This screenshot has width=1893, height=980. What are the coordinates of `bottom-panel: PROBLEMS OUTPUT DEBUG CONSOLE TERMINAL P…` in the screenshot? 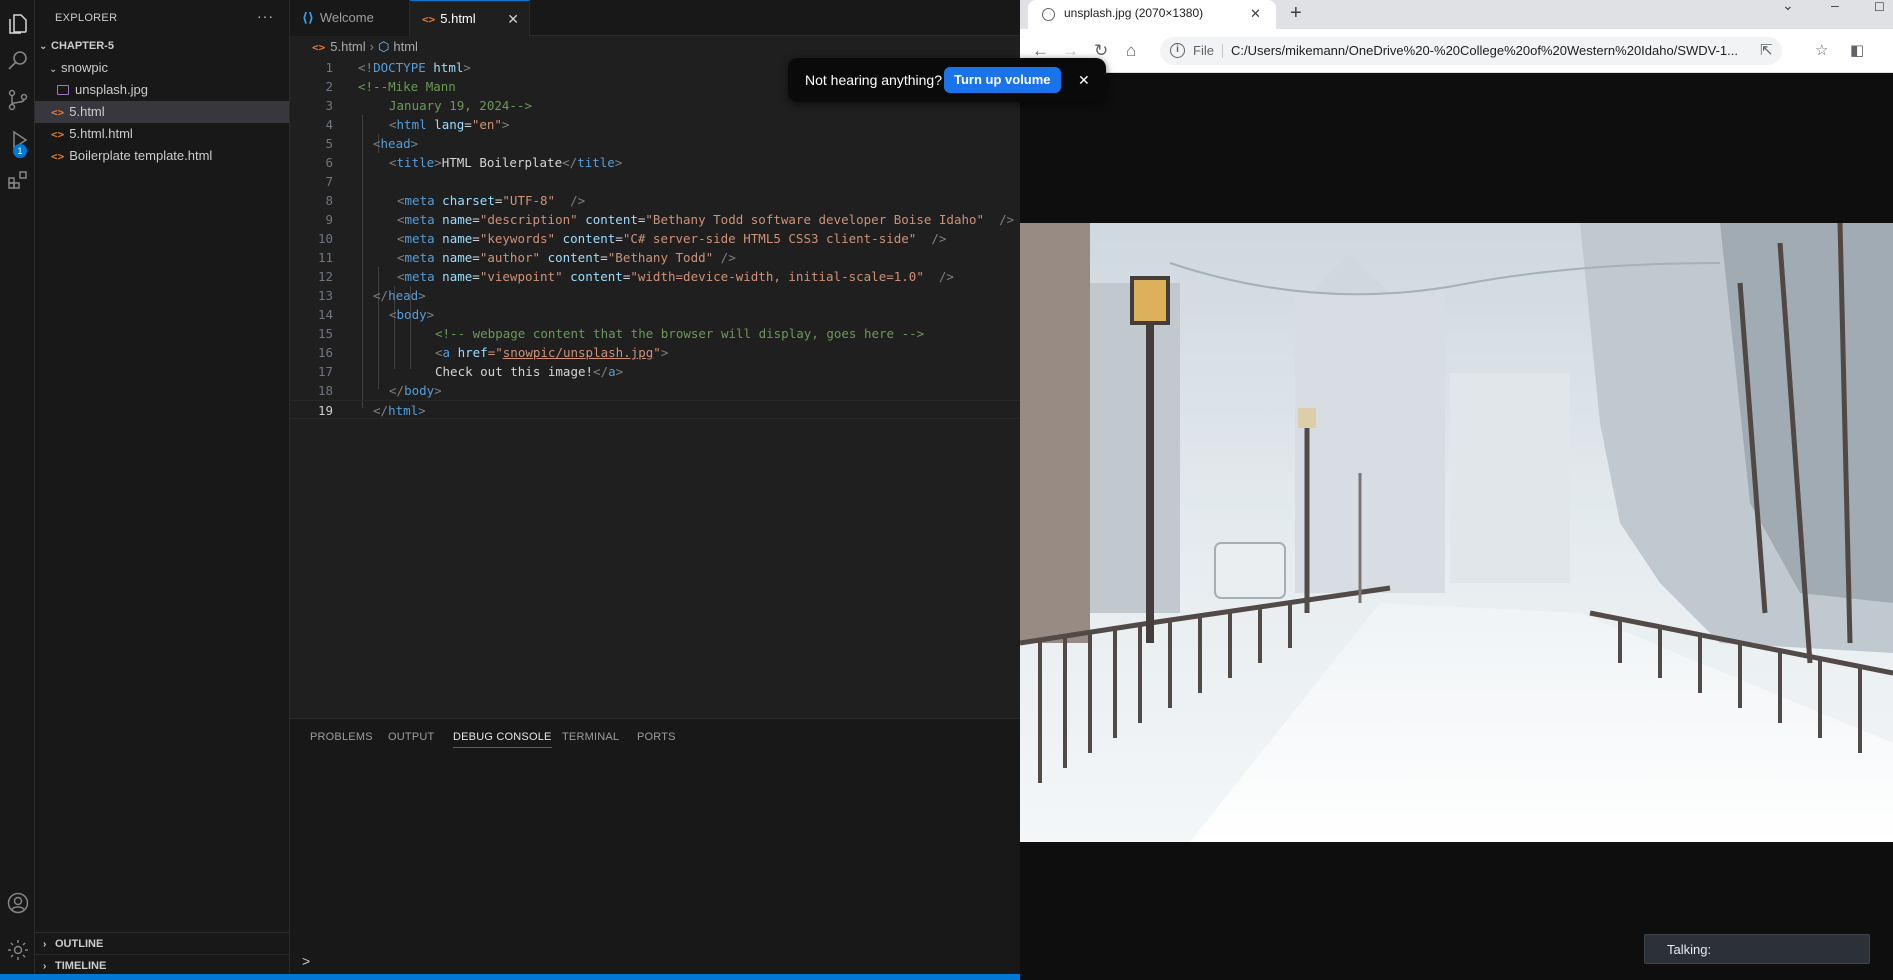 It's located at (655, 849).